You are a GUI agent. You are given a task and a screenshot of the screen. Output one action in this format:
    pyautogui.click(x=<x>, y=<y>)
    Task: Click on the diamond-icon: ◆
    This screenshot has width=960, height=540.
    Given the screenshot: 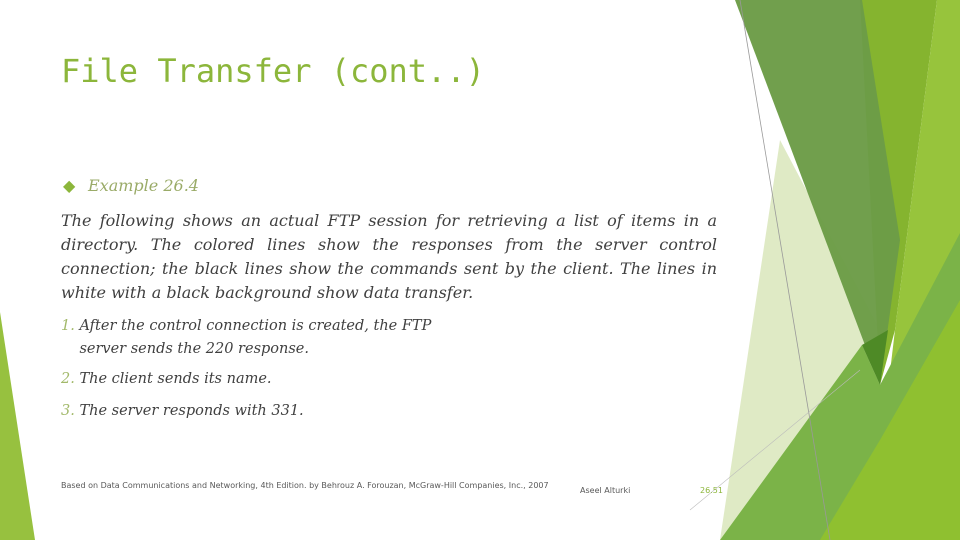 What is the action you would take?
    pyautogui.click(x=69, y=185)
    